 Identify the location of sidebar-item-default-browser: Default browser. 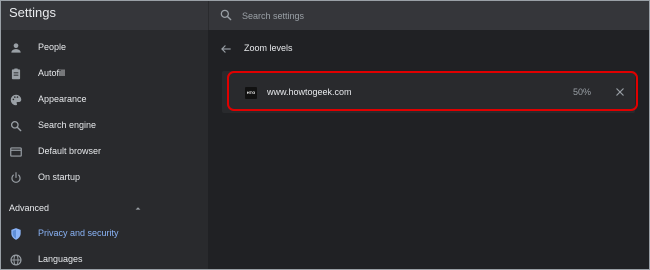
(104, 152).